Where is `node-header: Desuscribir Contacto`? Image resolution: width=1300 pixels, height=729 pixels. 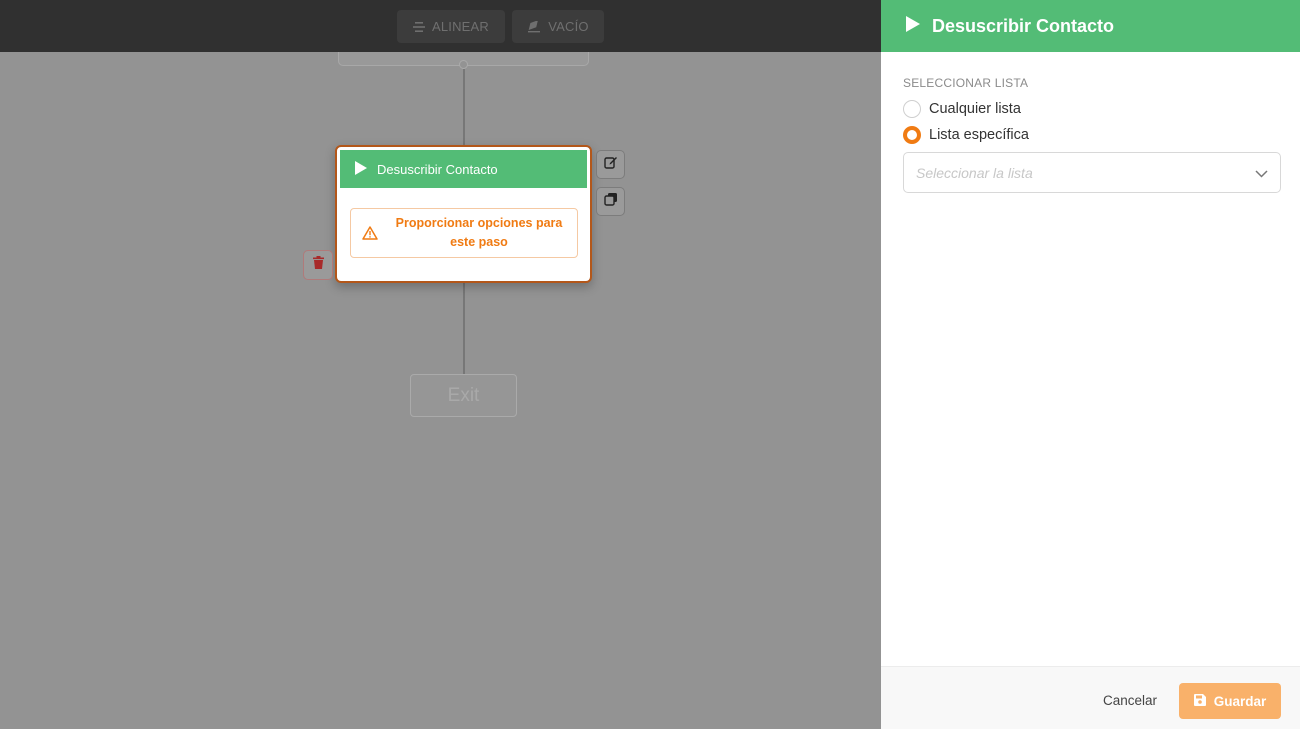 node-header: Desuscribir Contacto is located at coordinates (463, 169).